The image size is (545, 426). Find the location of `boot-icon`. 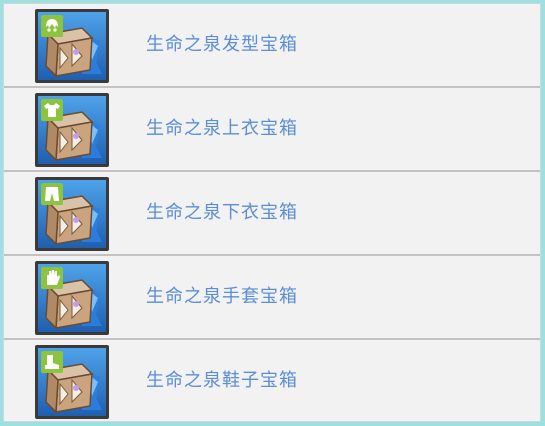

boot-icon is located at coordinates (52, 362).